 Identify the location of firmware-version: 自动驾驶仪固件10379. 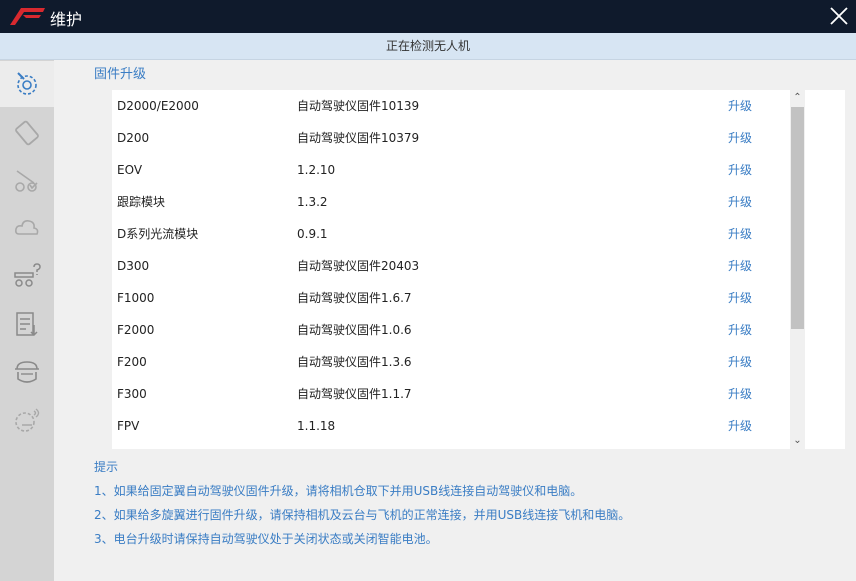
(358, 138).